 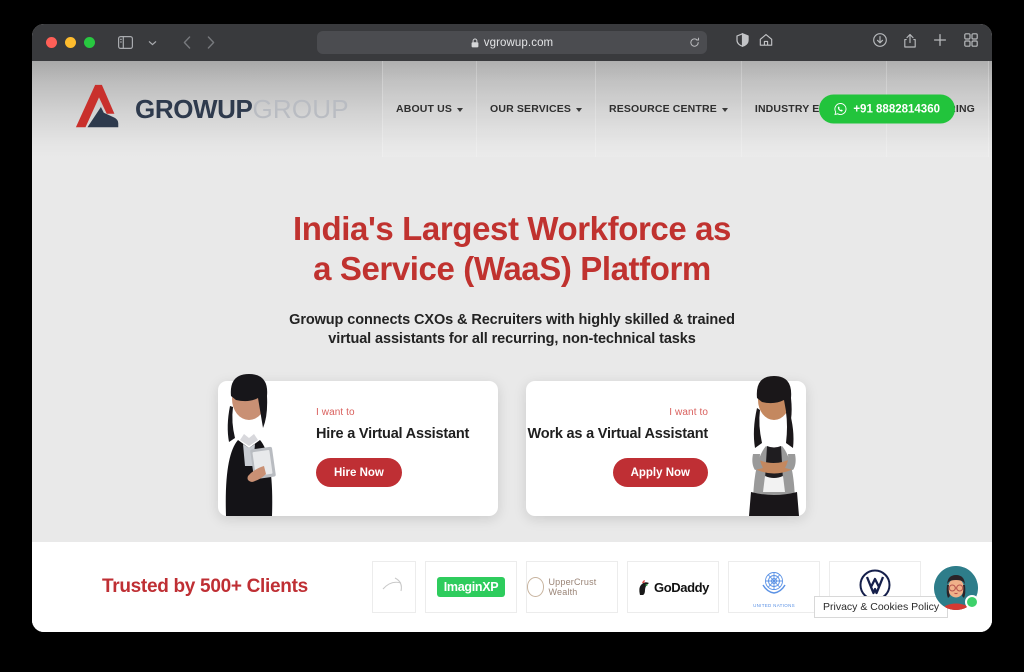 I want to click on downloads-icon, so click(x=880, y=42).